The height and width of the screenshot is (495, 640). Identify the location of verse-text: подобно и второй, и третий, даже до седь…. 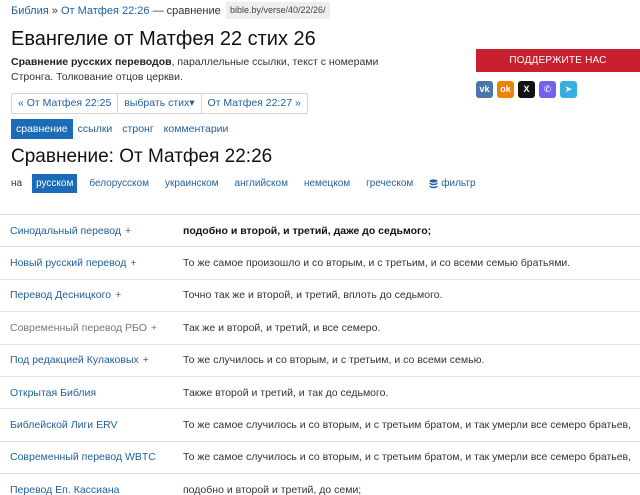
(307, 230).